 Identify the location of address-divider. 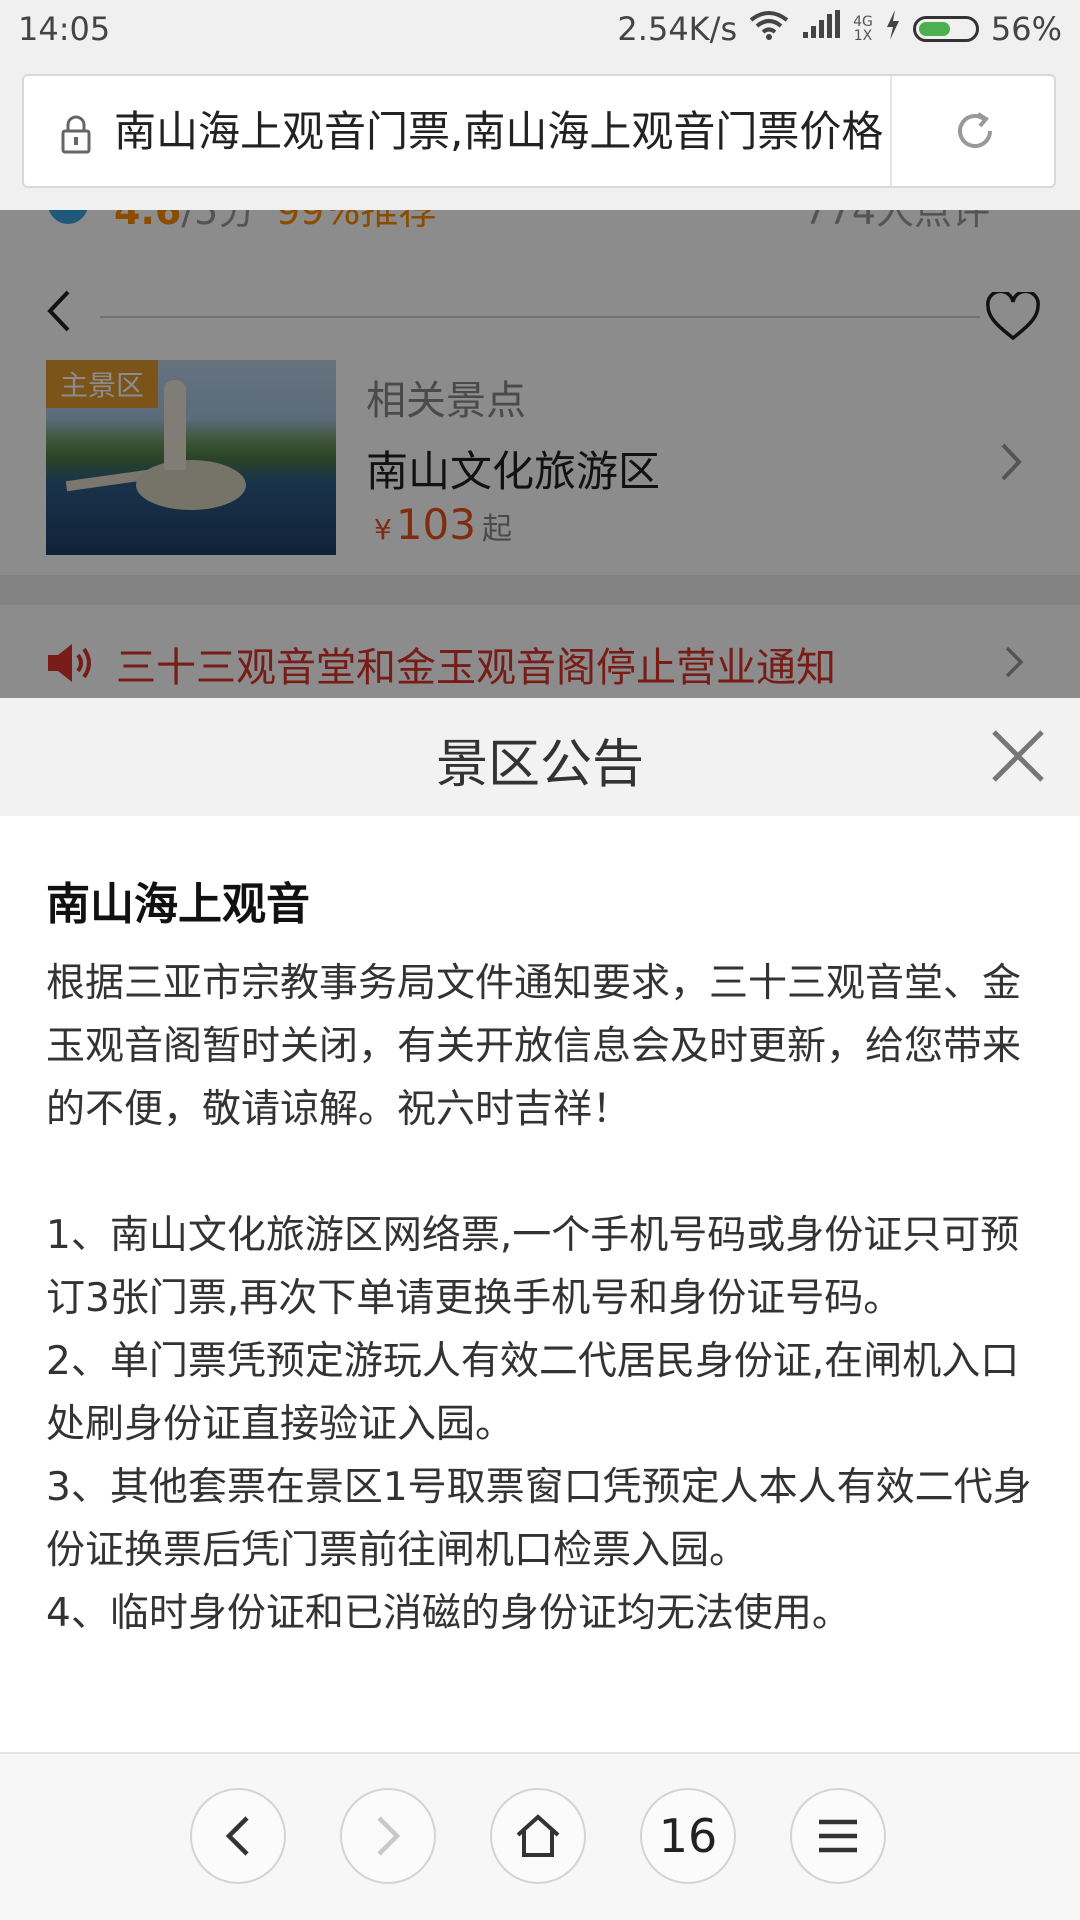
(891, 131).